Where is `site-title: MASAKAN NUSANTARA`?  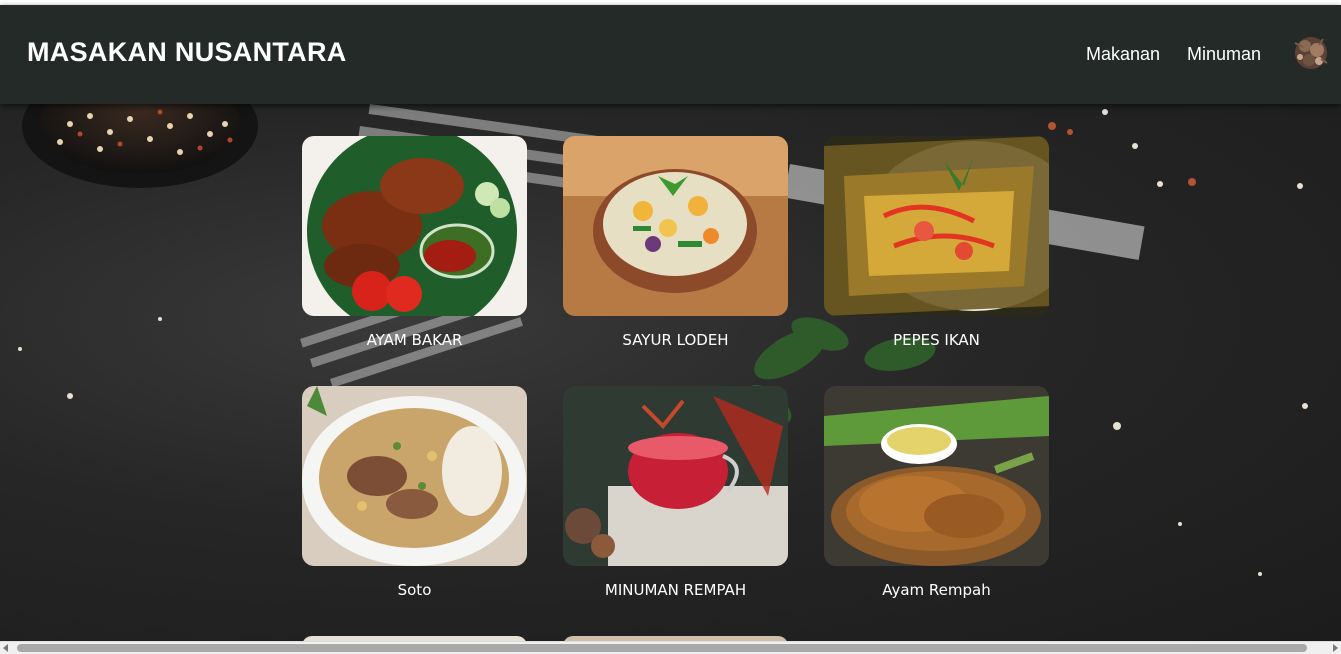 site-title: MASAKAN NUSANTARA is located at coordinates (187, 52).